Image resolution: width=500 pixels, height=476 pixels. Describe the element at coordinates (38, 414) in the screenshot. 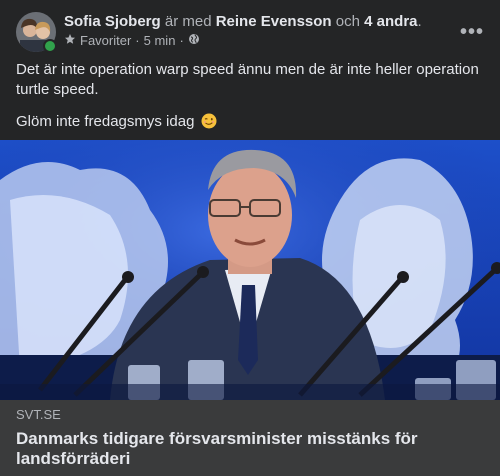

I see `link-domain: SVT.SE` at that location.